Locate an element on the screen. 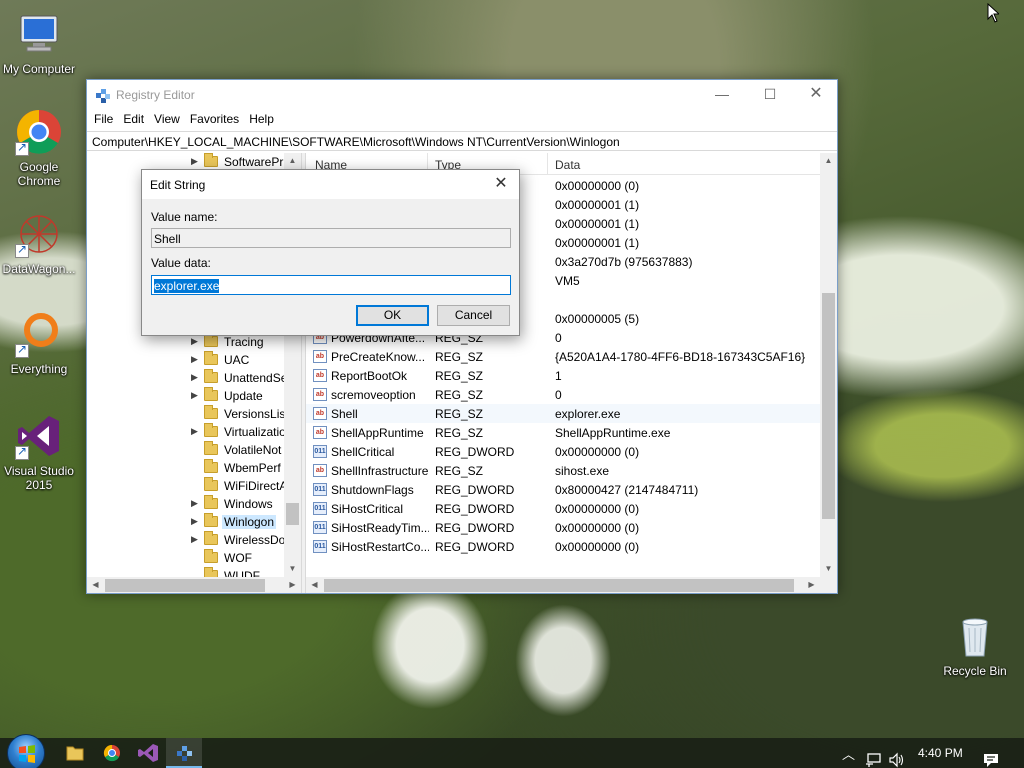 The image size is (1024, 768). value-row: ab scremoveoption REG_SZ 0 is located at coordinates (563, 394).